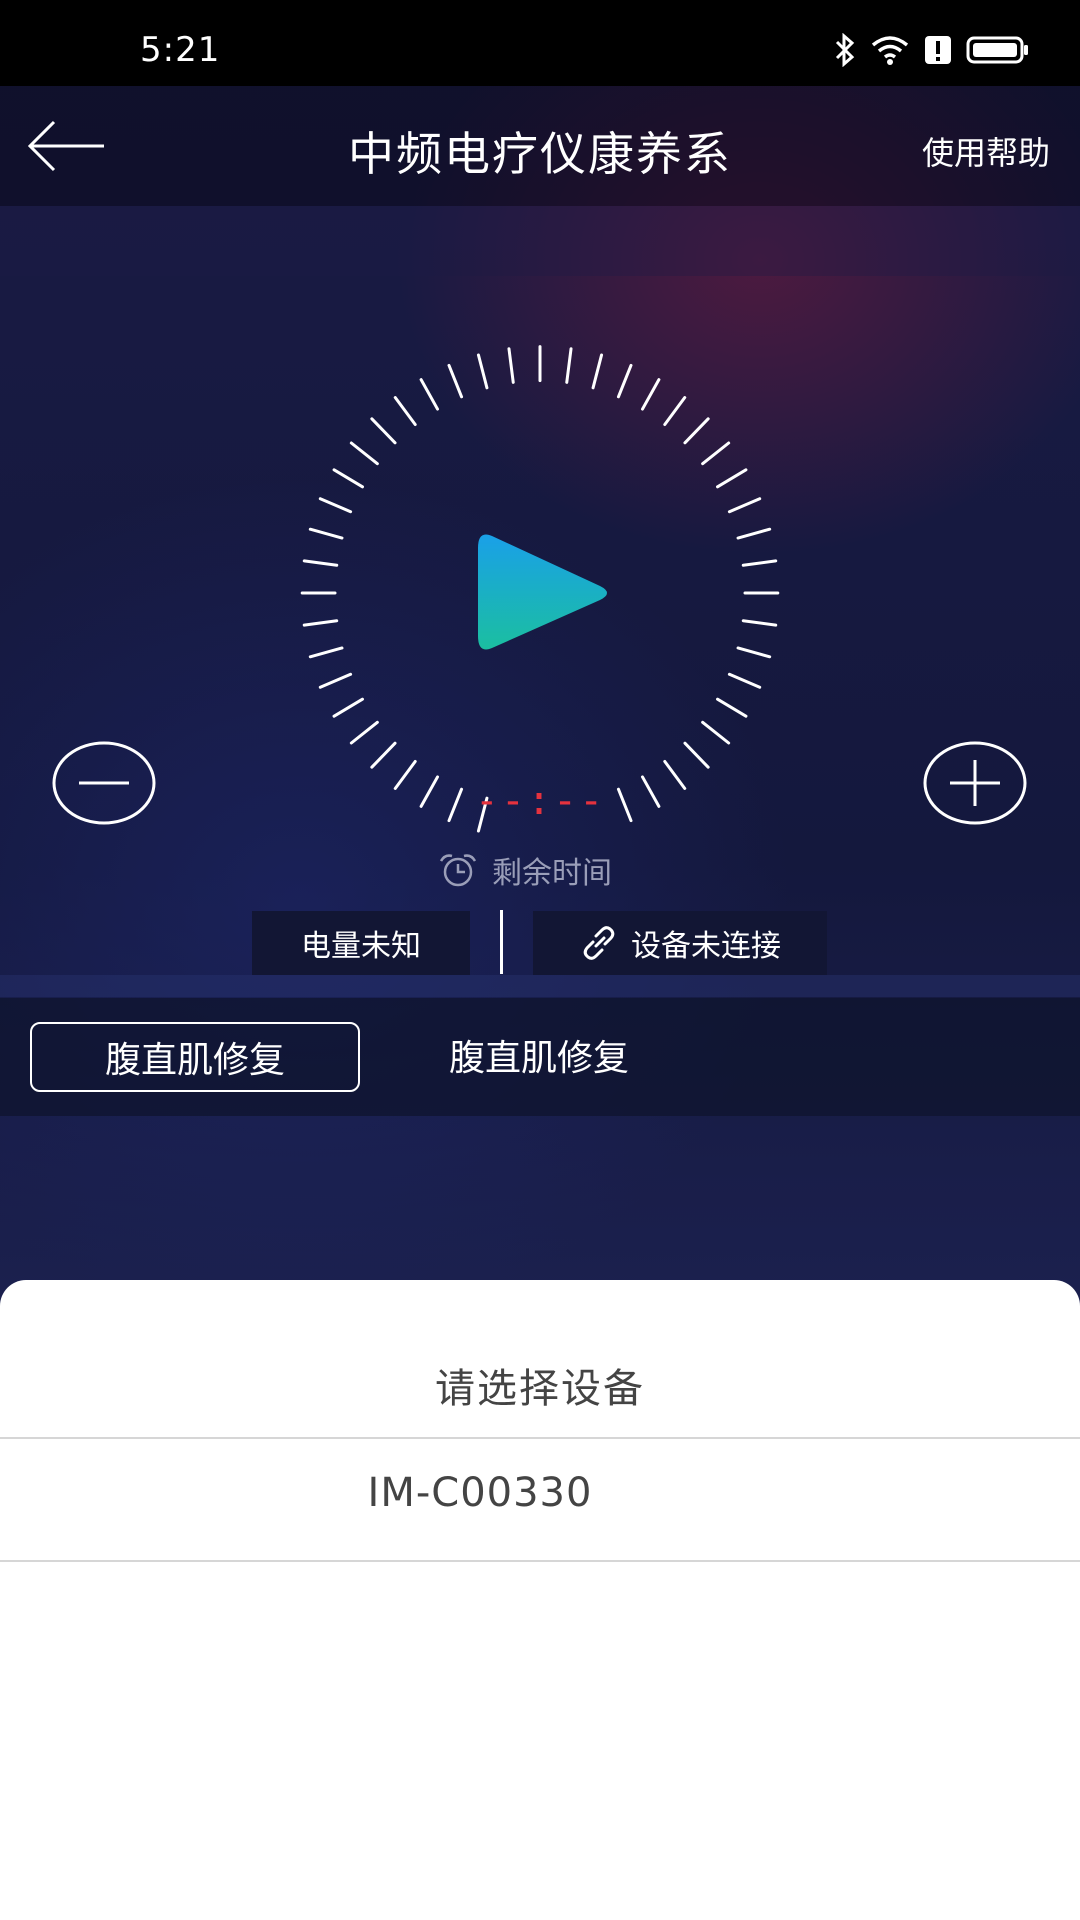  I want to click on status-divider, so click(501, 942).